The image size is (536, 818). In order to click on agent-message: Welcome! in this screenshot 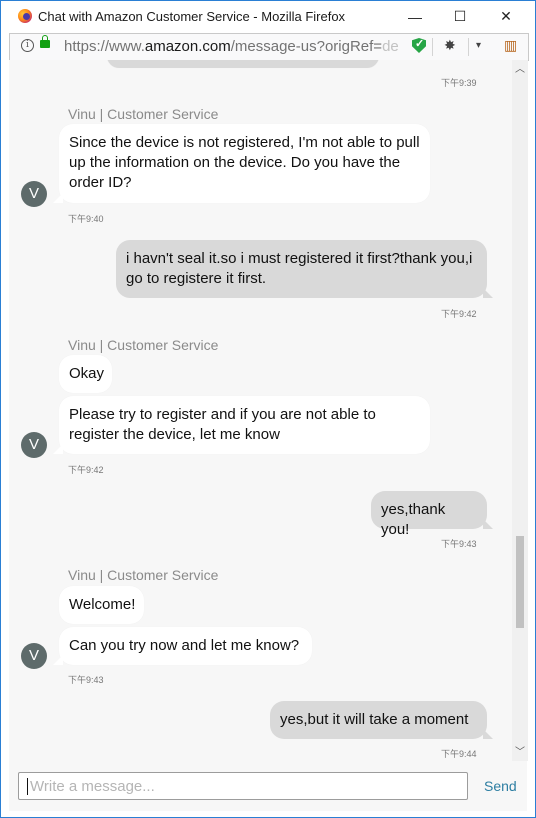, I will do `click(101, 605)`.